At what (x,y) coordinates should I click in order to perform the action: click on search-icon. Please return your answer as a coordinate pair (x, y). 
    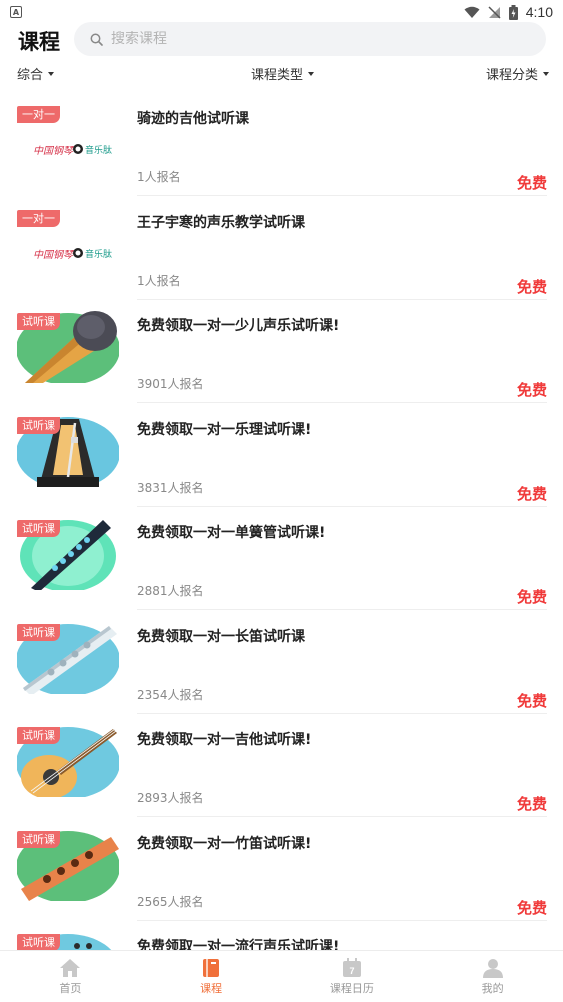
    Looking at the image, I should click on (96, 39).